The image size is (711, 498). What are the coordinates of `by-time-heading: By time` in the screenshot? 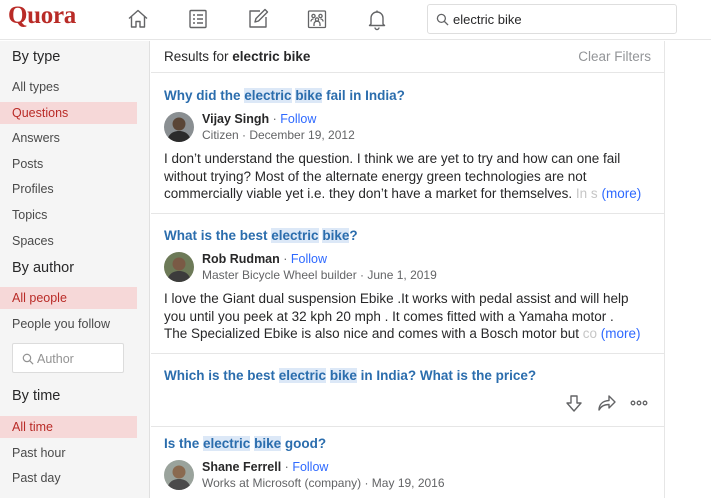 It's located at (36, 396).